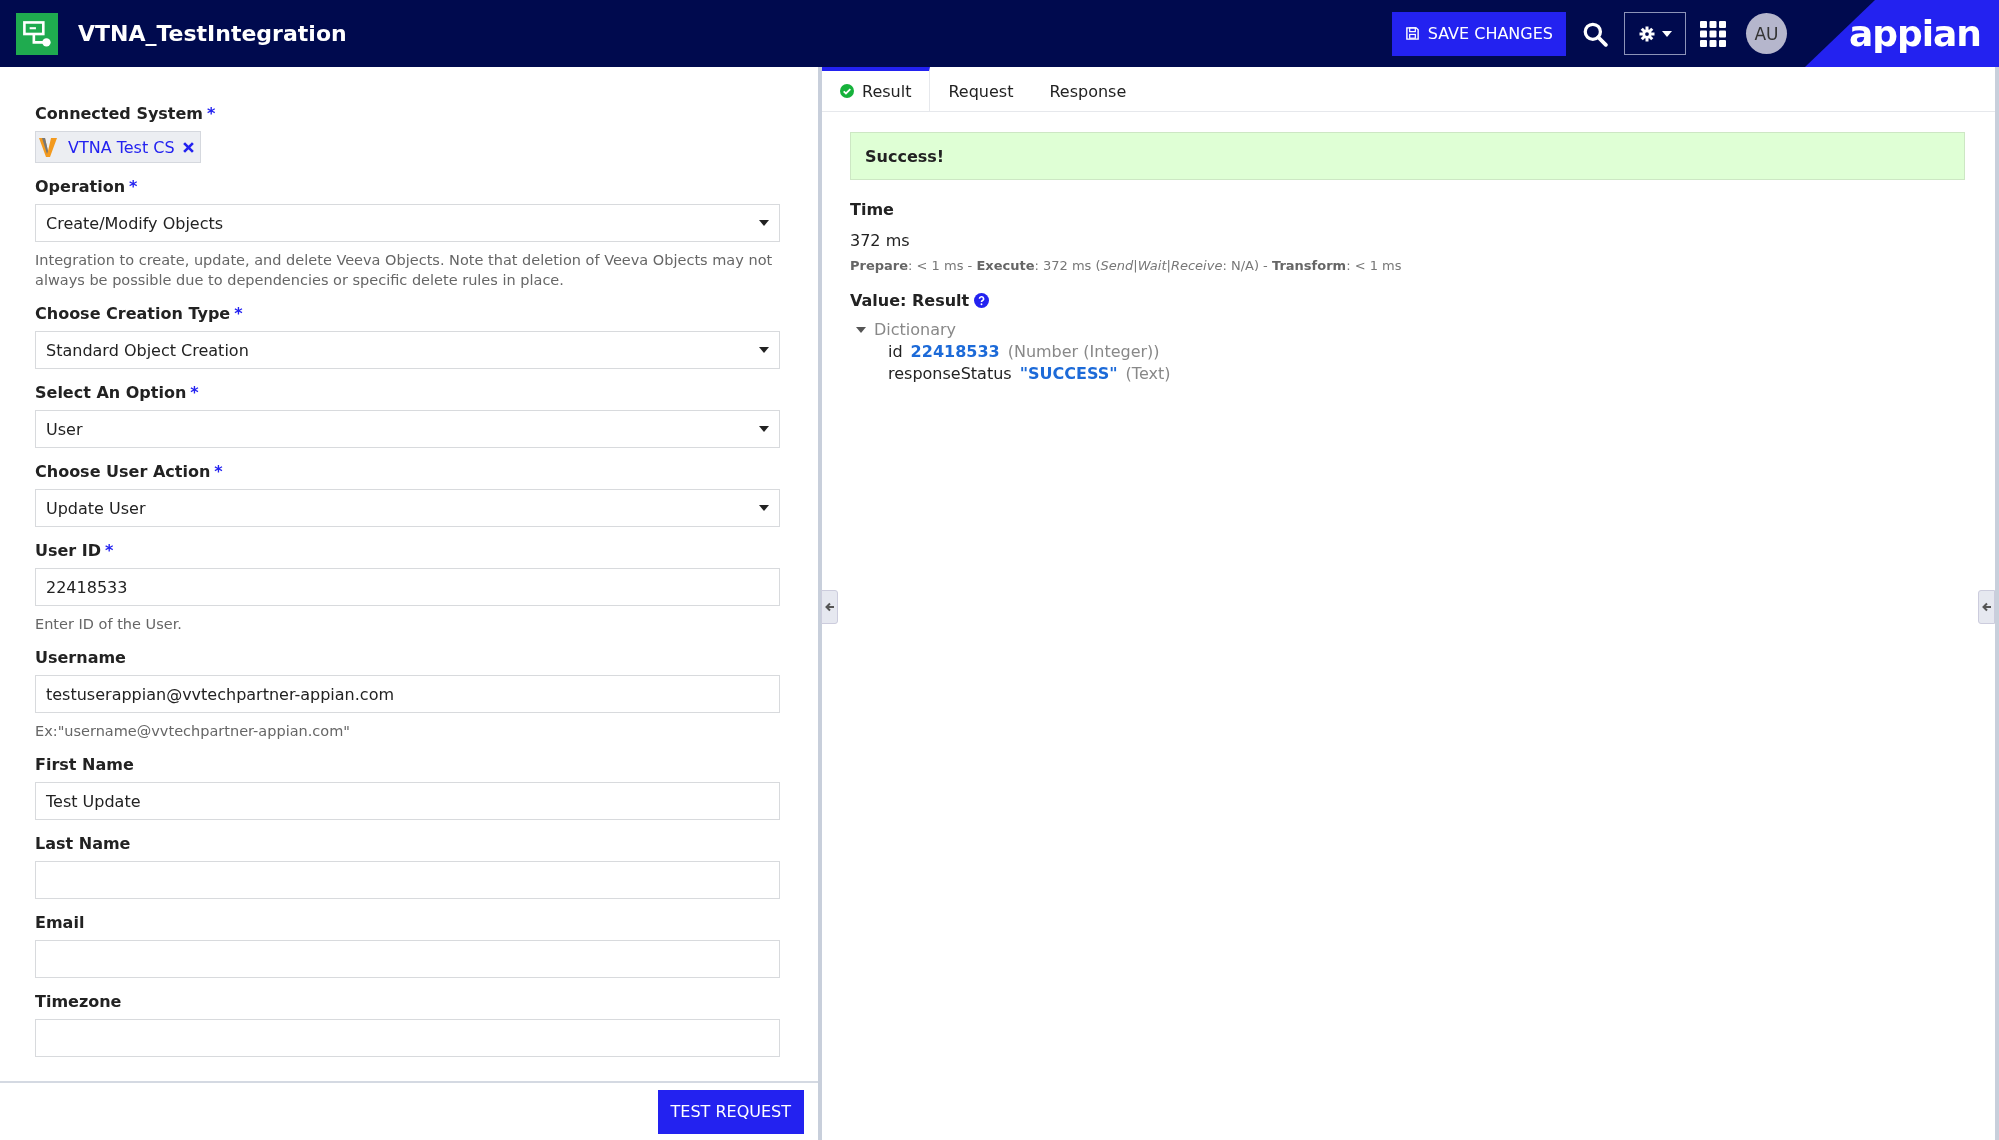  What do you see at coordinates (1068, 373) in the screenshot?
I see `field-value: "SUCCESS"` at bounding box center [1068, 373].